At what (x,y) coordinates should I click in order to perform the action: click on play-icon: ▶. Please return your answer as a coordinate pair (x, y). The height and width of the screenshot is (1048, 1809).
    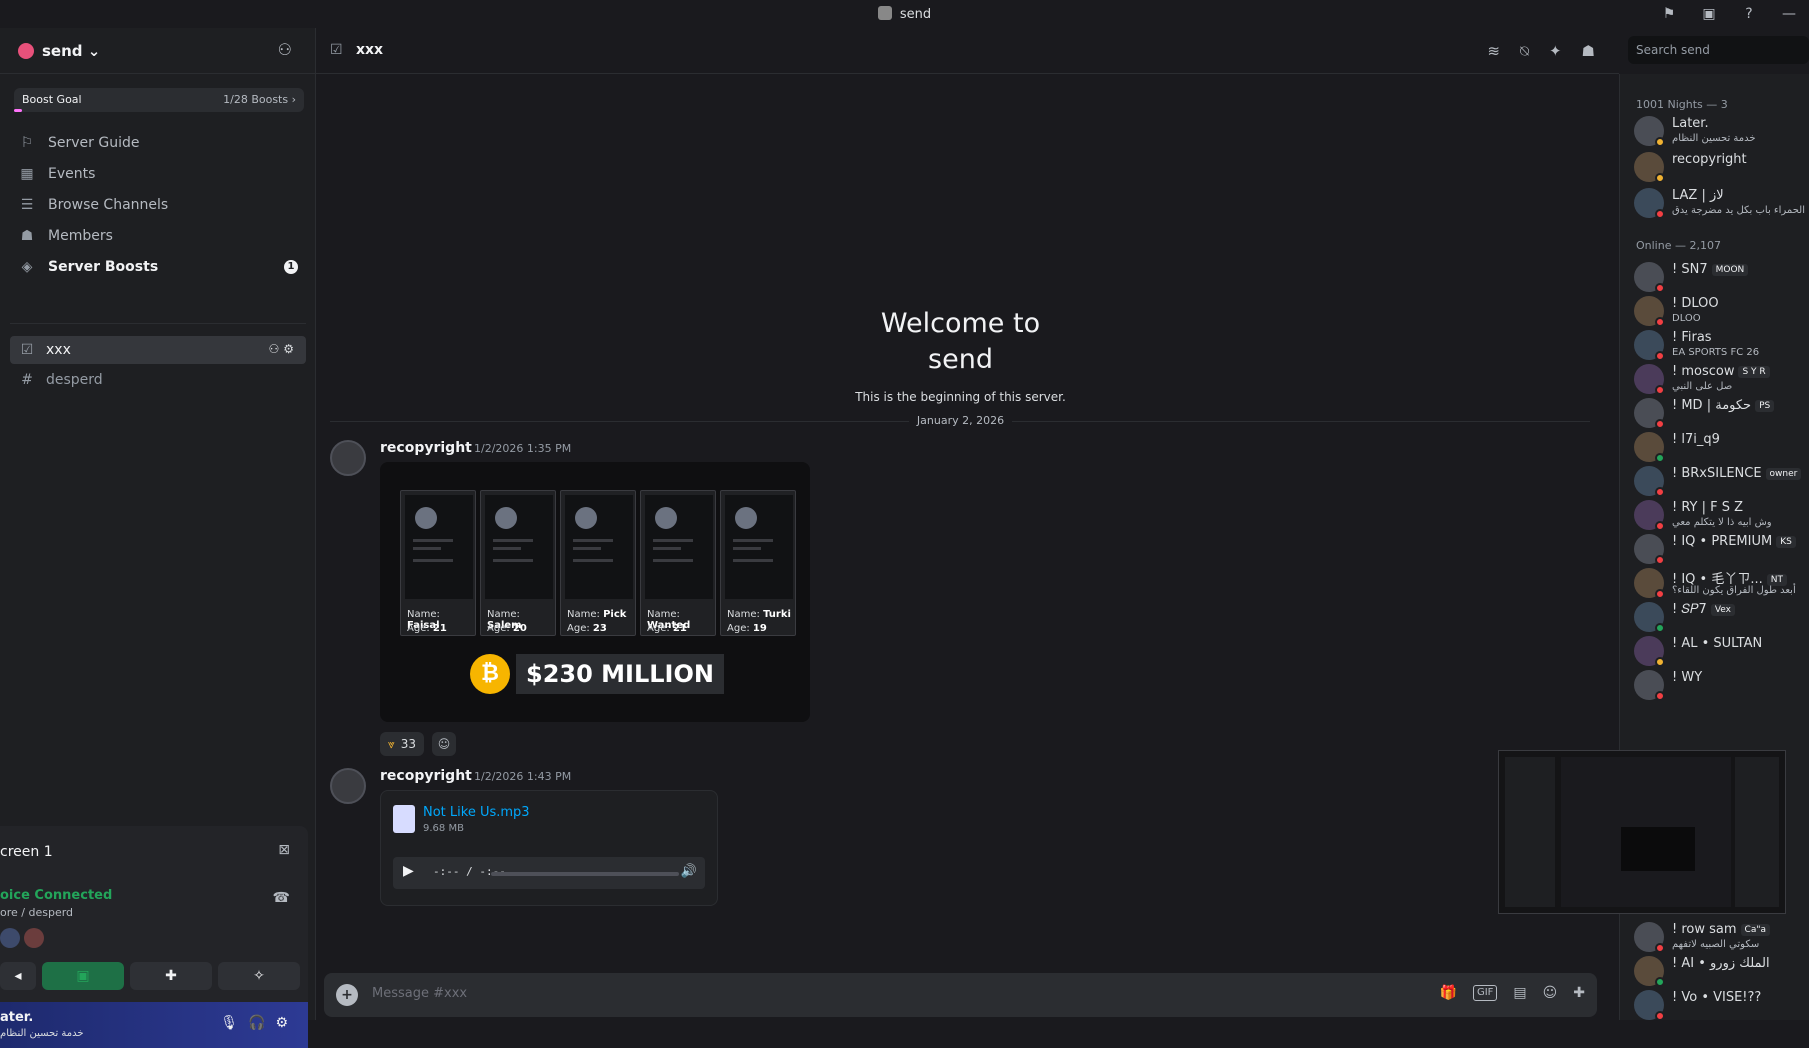
    Looking at the image, I should click on (408, 871).